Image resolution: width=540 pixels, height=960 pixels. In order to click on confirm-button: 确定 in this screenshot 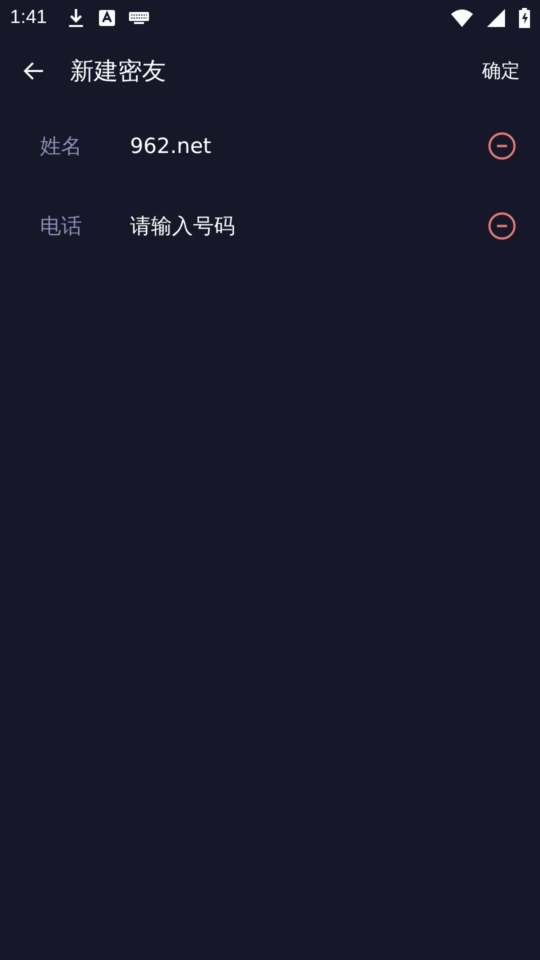, I will do `click(501, 71)`.